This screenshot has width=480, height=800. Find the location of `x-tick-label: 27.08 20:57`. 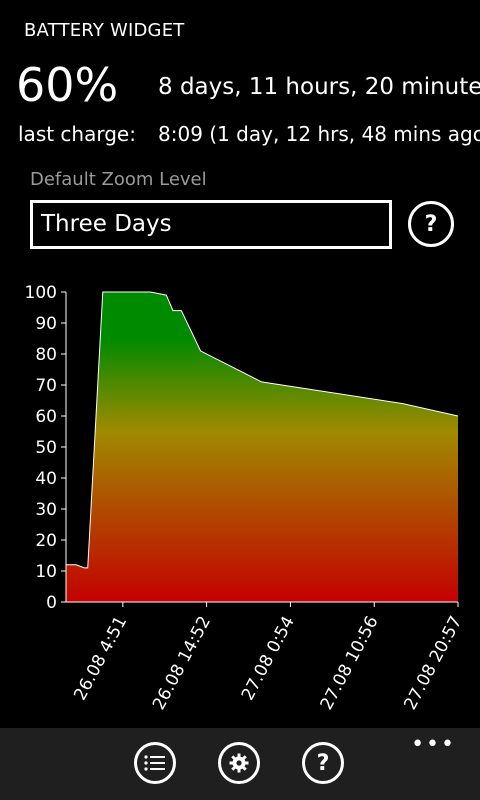

x-tick-label: 27.08 20:57 is located at coordinates (433, 663).